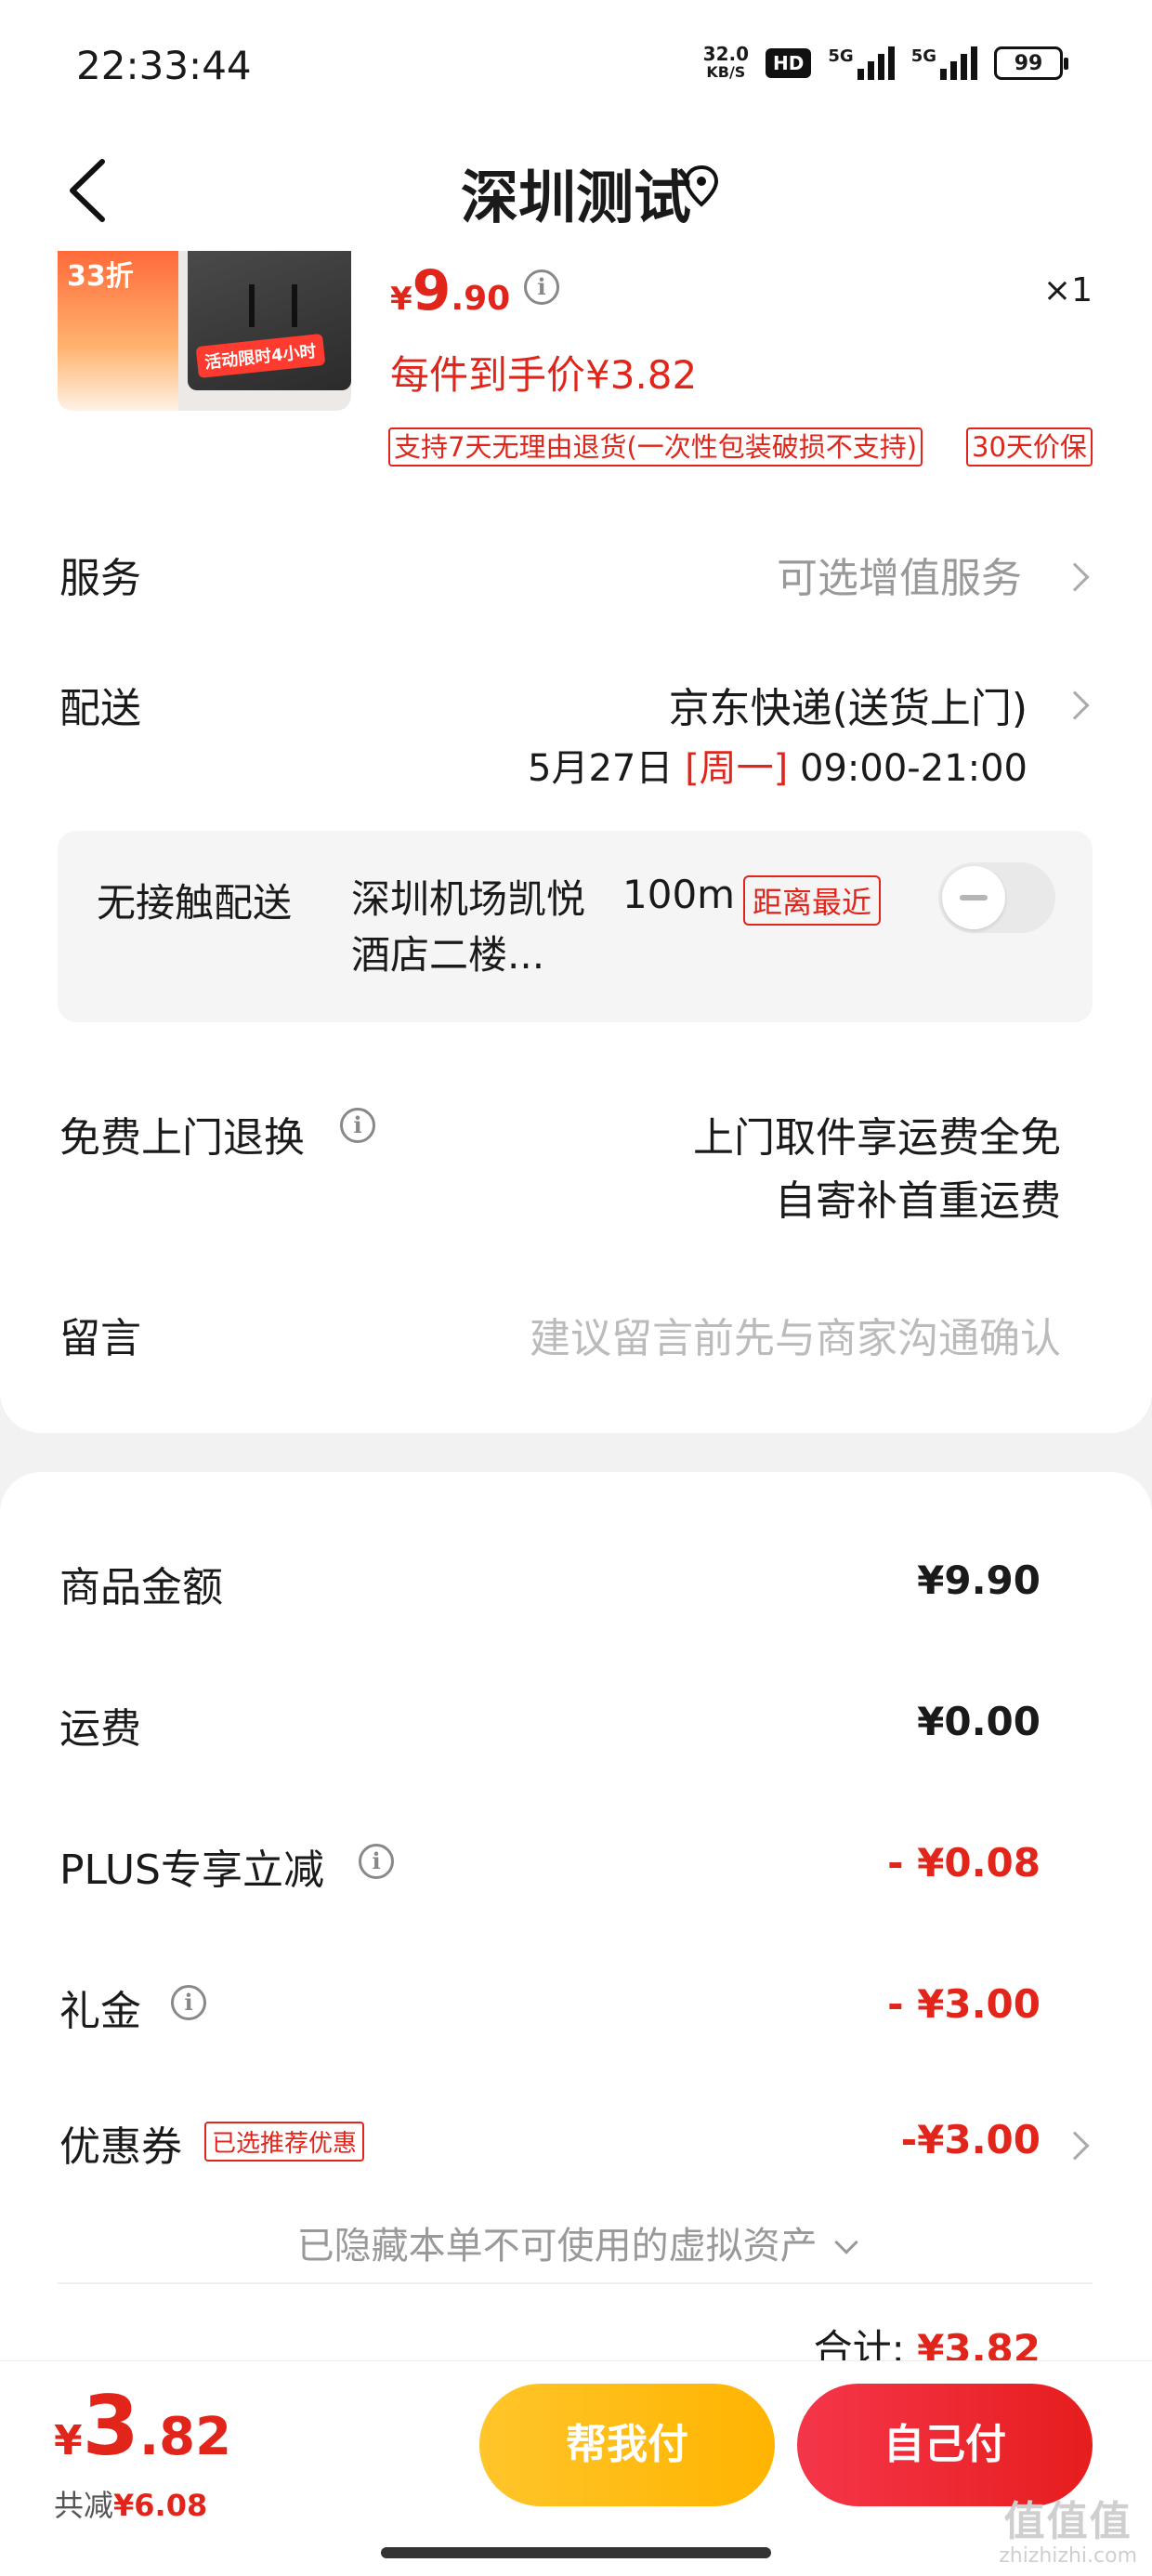 This screenshot has width=1152, height=2576. I want to click on product-price: ¥9.90, so click(450, 290).